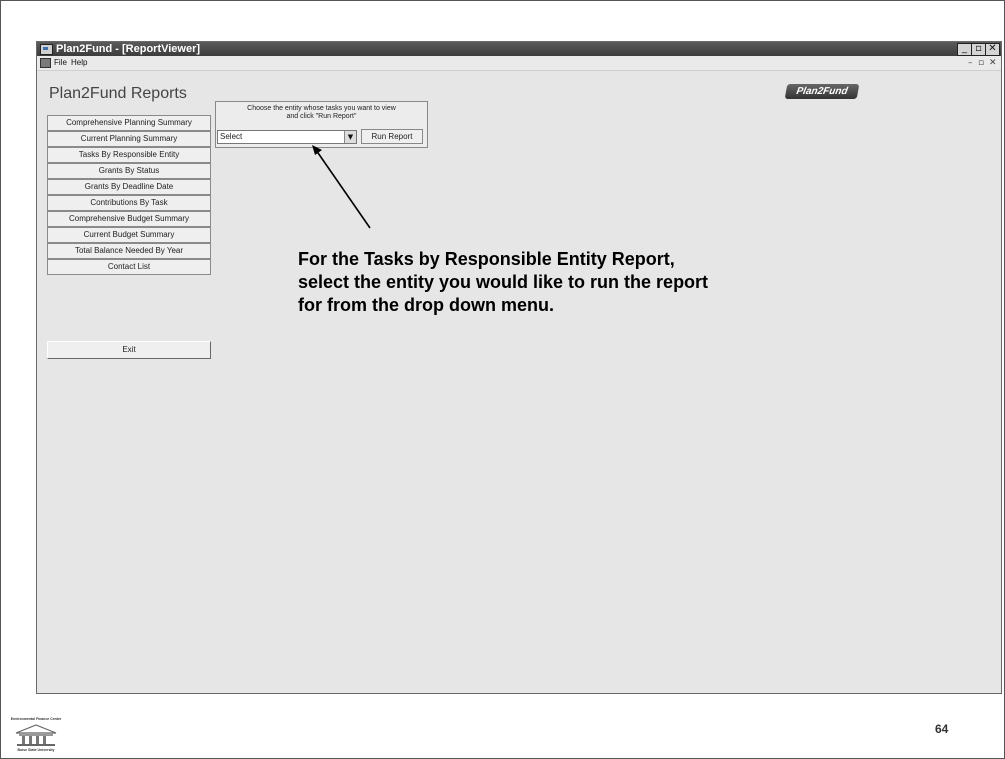  What do you see at coordinates (36, 750) in the screenshot?
I see `efc-logo-bottom-text: Boise State University` at bounding box center [36, 750].